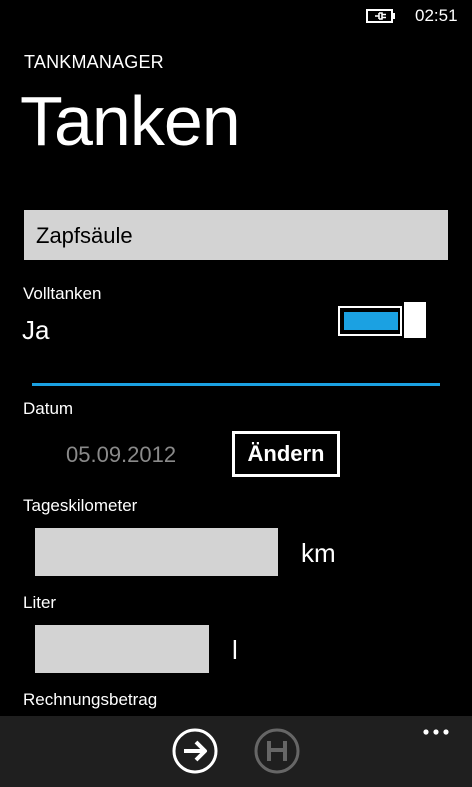 This screenshot has width=472, height=787. I want to click on toggle-thumb, so click(415, 320).